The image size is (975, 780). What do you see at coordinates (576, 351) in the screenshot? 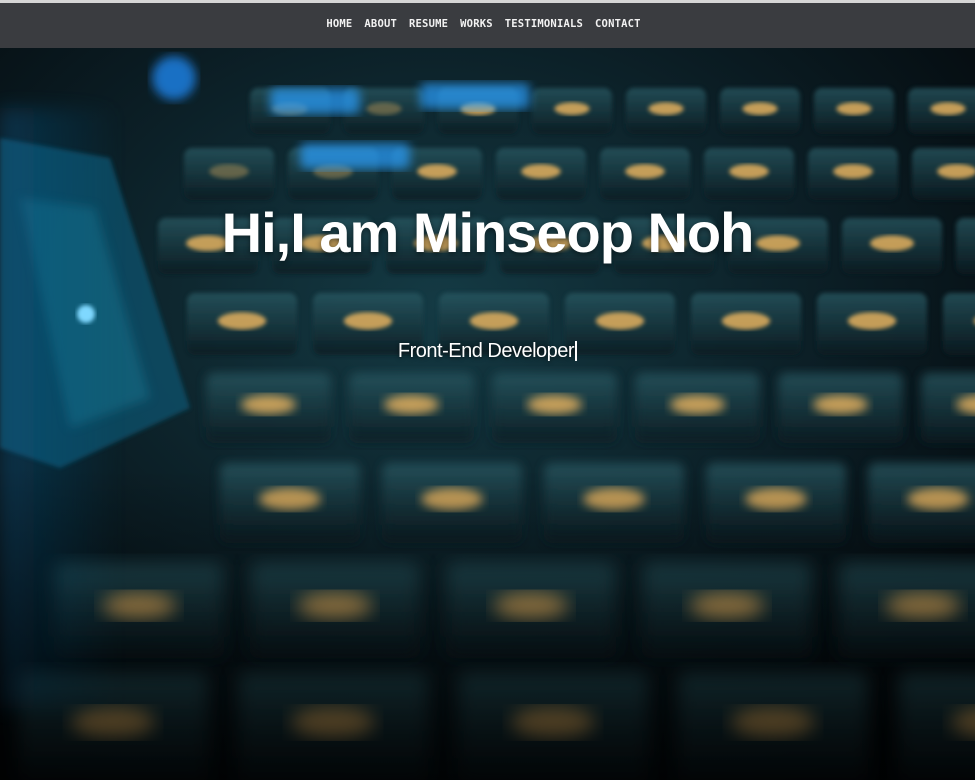
I see `typing-cursor` at bounding box center [576, 351].